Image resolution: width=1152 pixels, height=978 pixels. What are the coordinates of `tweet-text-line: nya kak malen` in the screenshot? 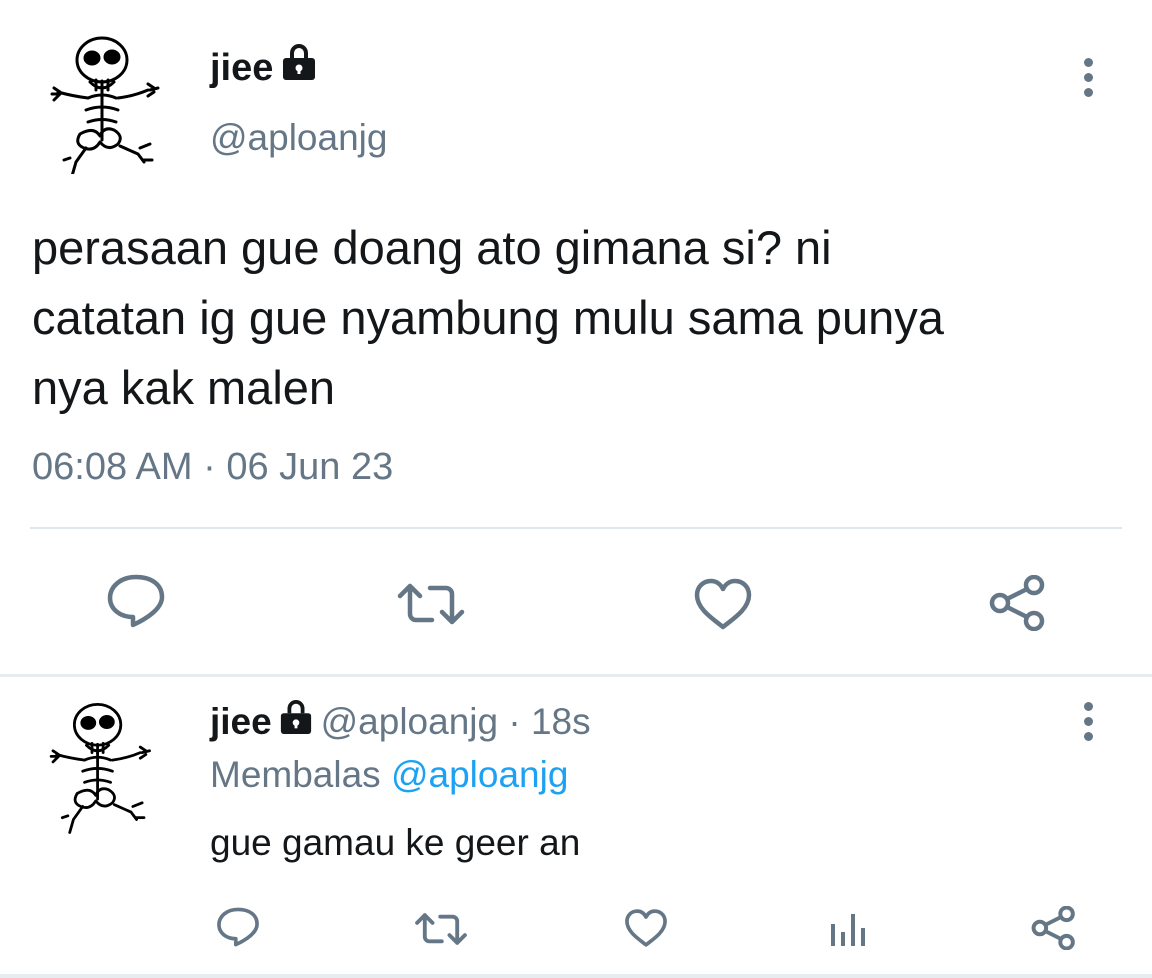 It's located at (184, 387).